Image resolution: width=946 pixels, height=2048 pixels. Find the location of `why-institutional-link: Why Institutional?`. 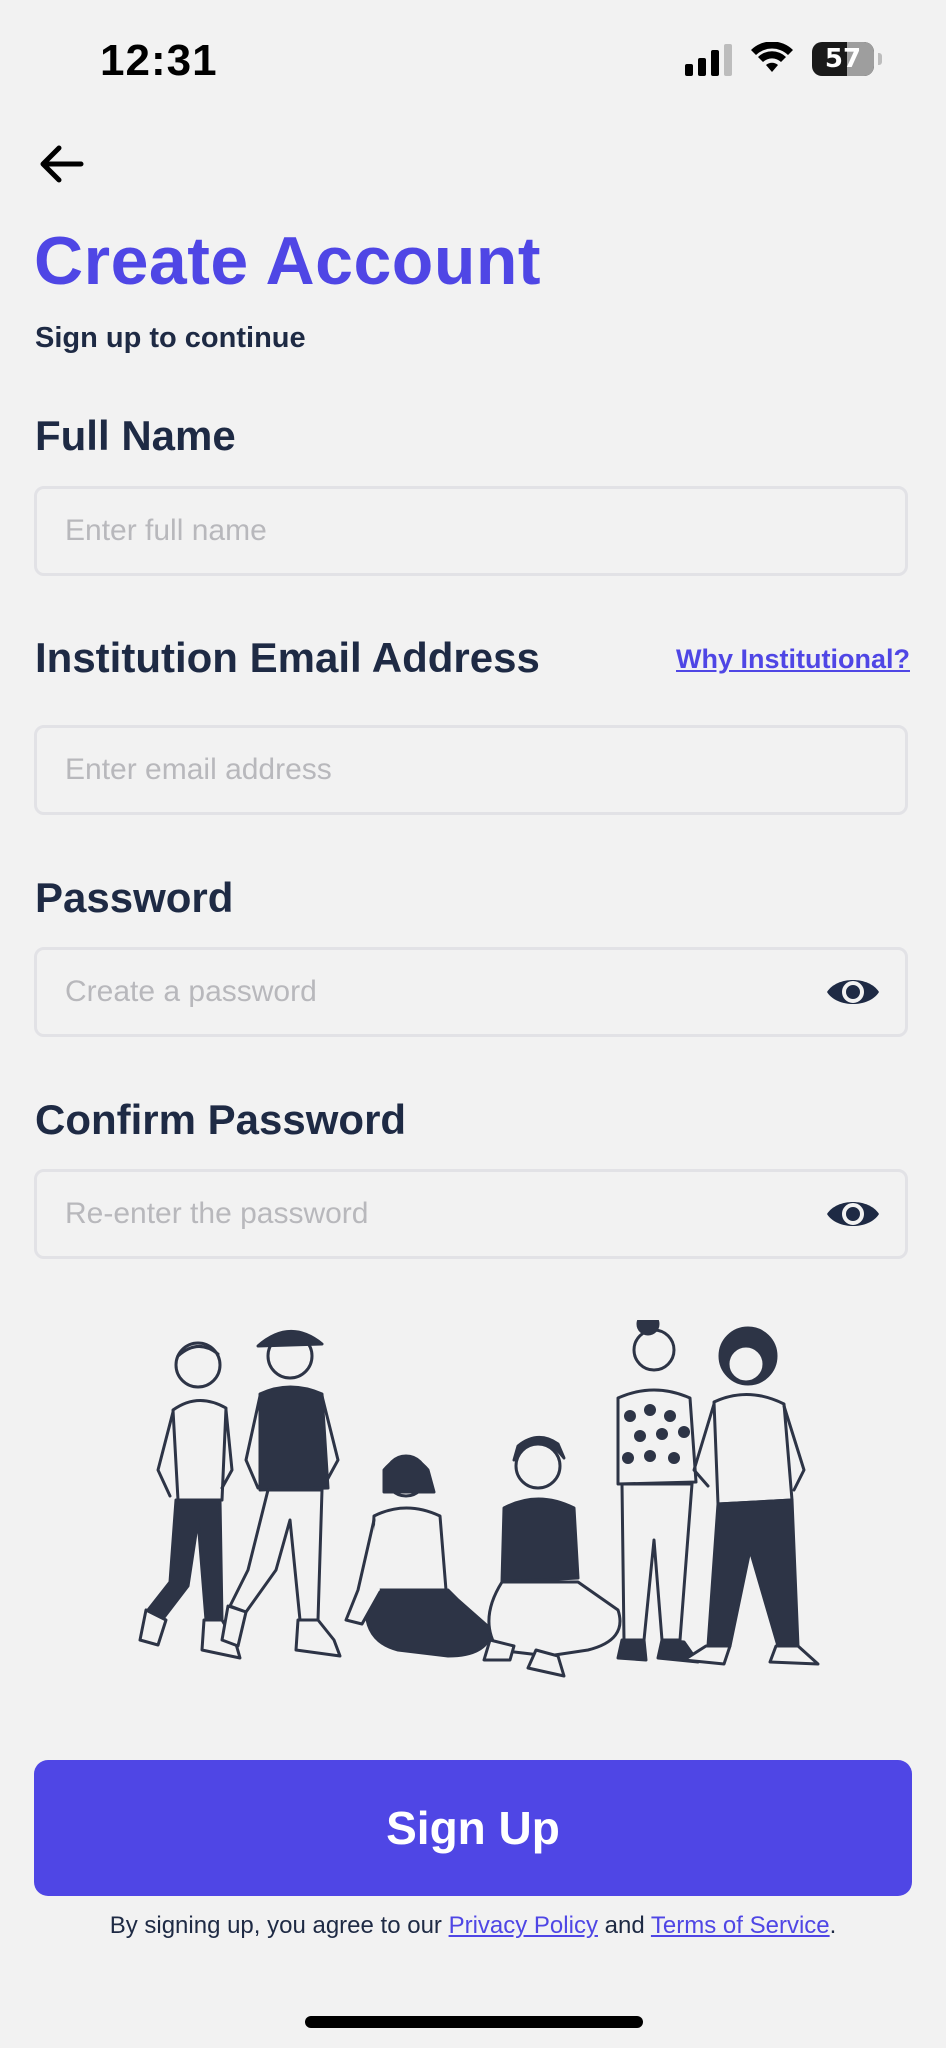

why-institutional-link: Why Institutional? is located at coordinates (793, 659).